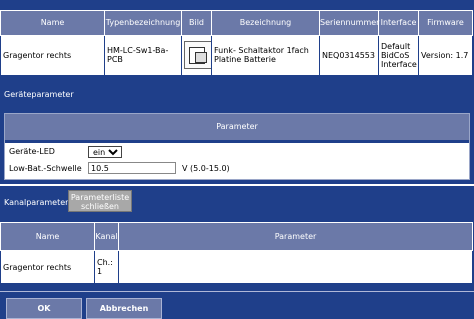 Image resolution: width=474 pixels, height=319 pixels. What do you see at coordinates (44, 308) in the screenshot?
I see `ok-button: OK` at bounding box center [44, 308].